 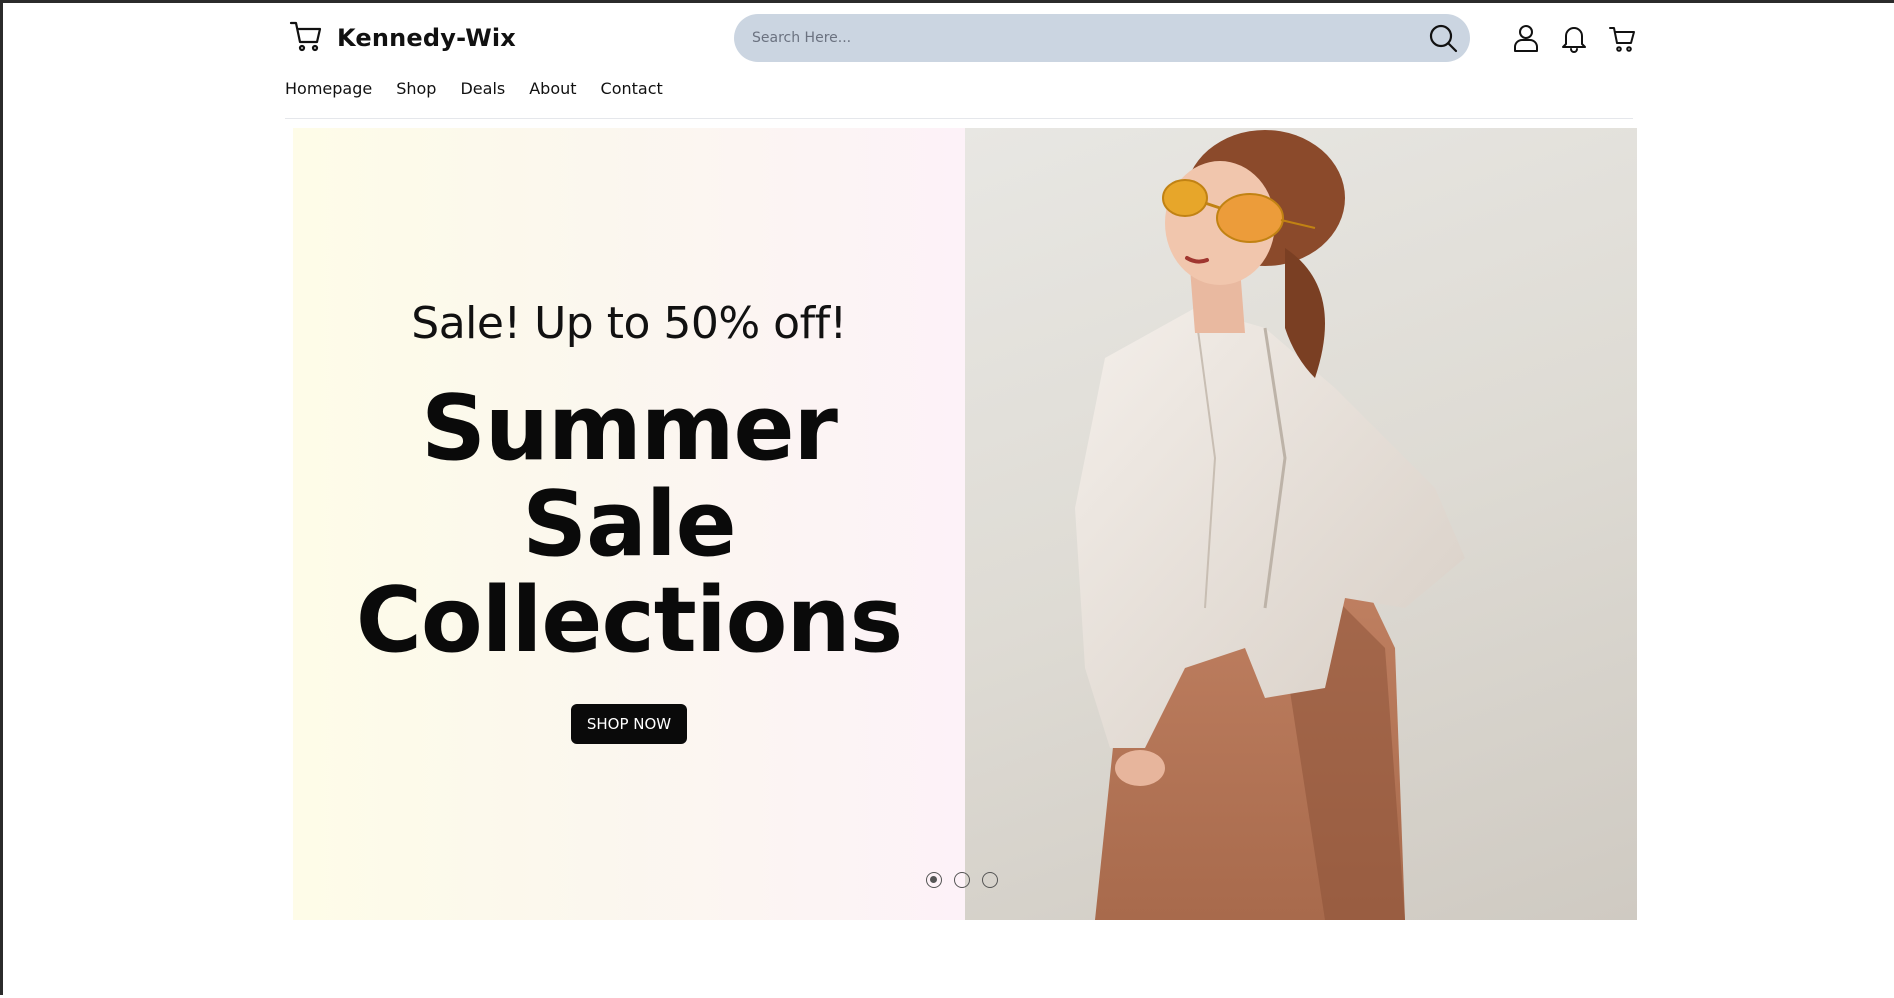 I want to click on nav-item-shop: Shop, so click(x=416, y=88).